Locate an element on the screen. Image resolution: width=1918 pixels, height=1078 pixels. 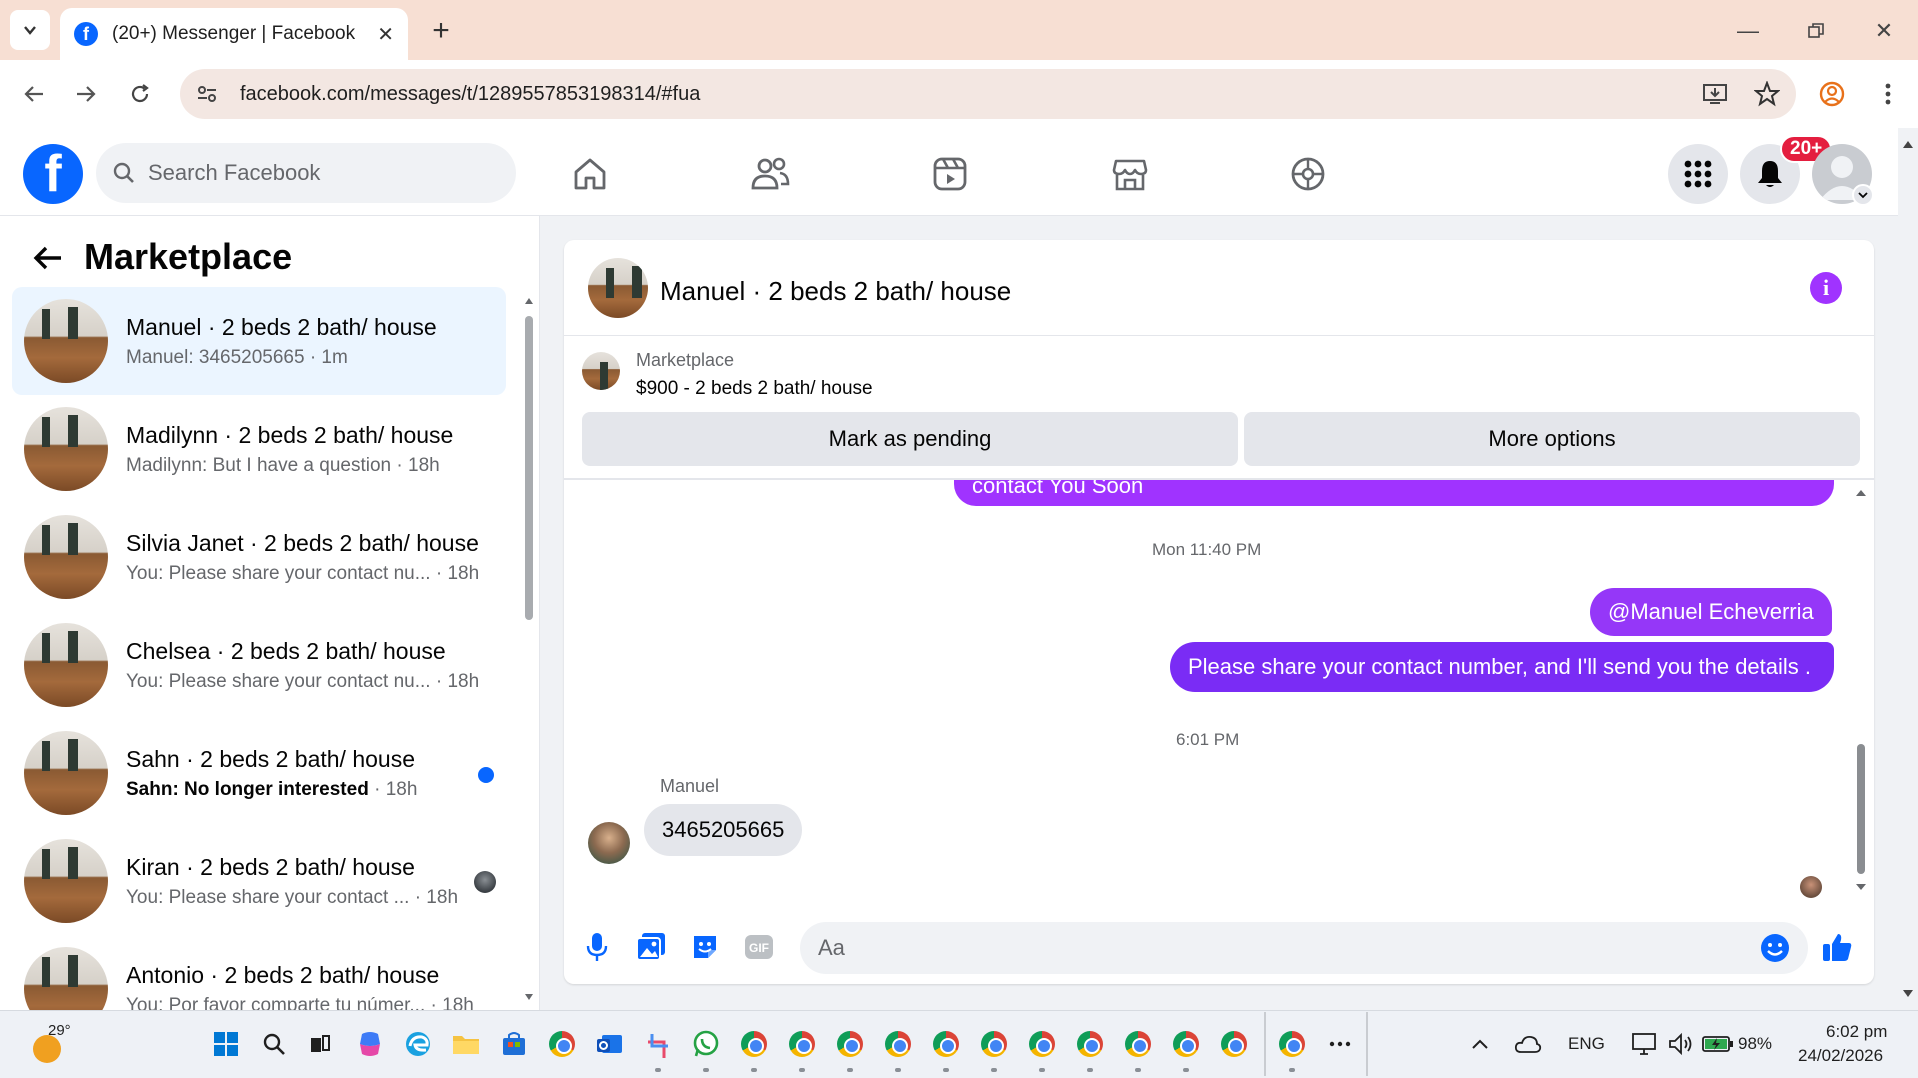
onedrive-button is located at coordinates (1528, 1044).